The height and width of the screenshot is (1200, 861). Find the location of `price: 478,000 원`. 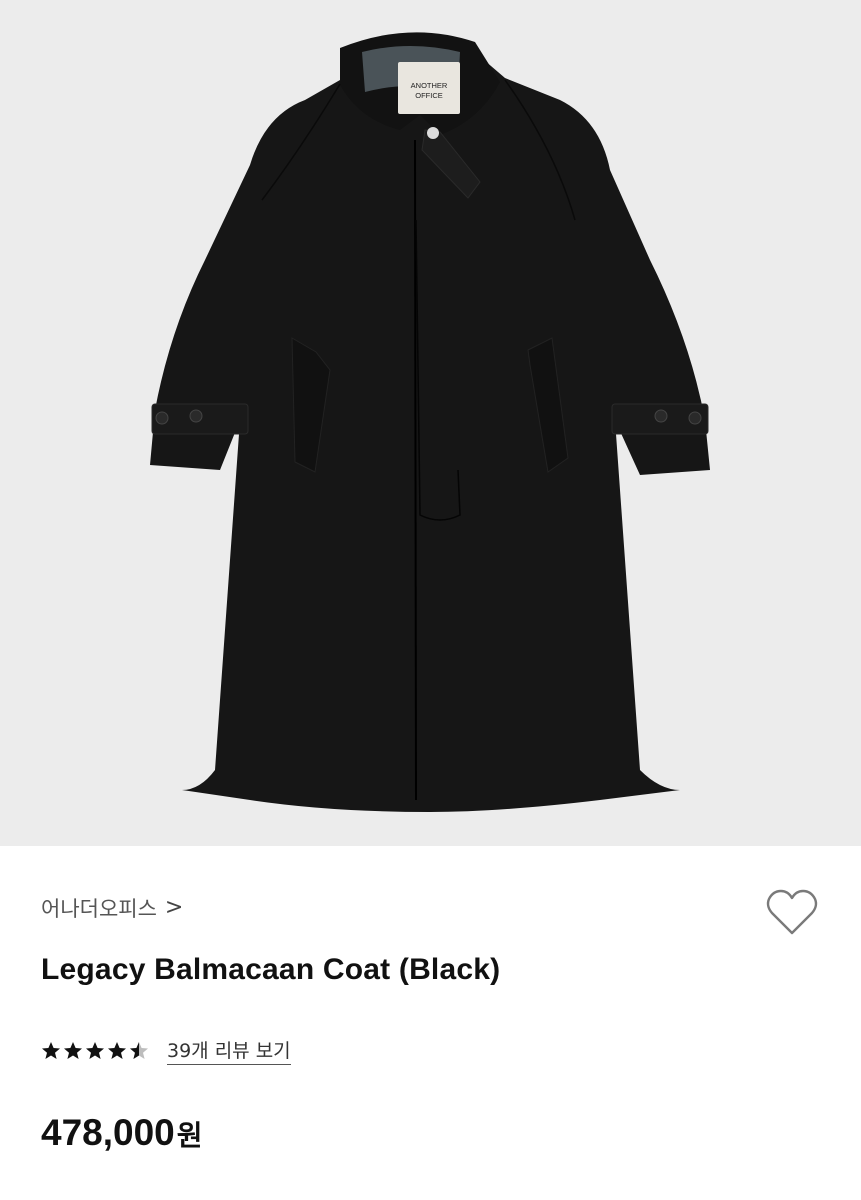

price: 478,000 원 is located at coordinates (122, 1133).